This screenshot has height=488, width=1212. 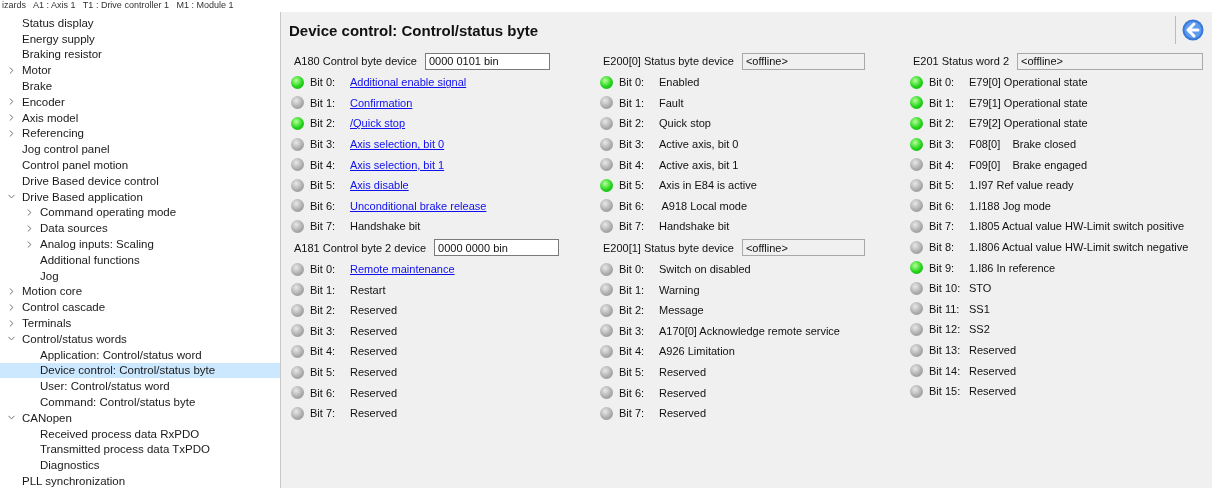 I want to click on bit-description: Axis in E84 is active, so click(x=708, y=185).